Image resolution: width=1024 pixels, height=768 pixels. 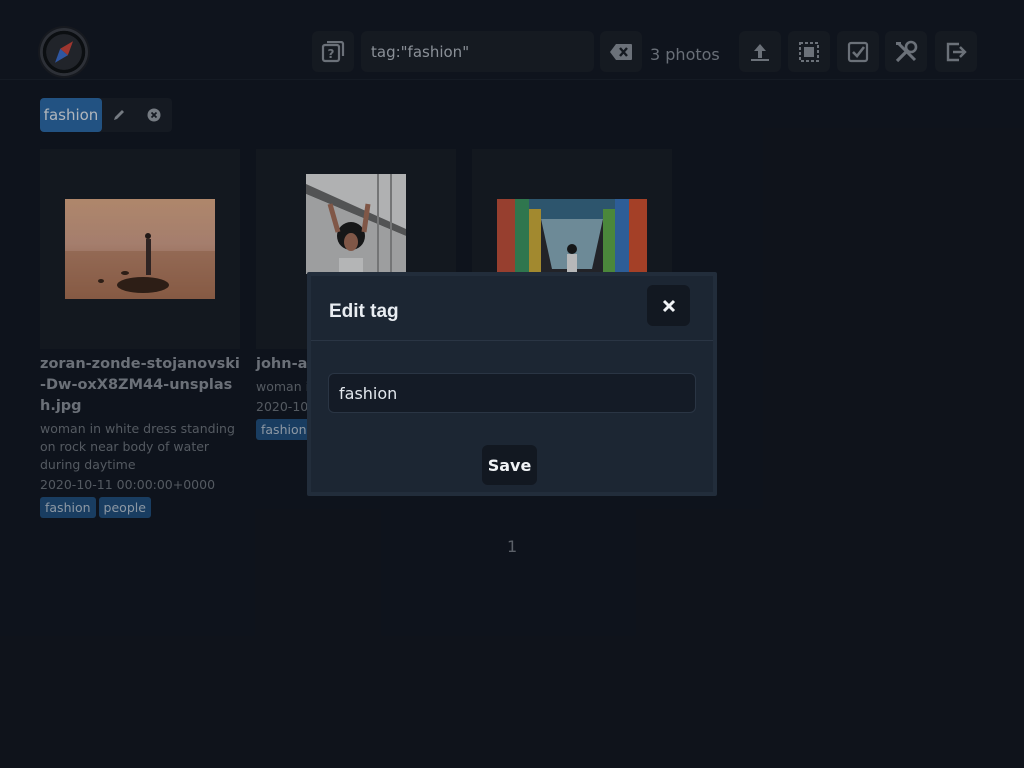 What do you see at coordinates (512, 340) in the screenshot?
I see `modal-divider` at bounding box center [512, 340].